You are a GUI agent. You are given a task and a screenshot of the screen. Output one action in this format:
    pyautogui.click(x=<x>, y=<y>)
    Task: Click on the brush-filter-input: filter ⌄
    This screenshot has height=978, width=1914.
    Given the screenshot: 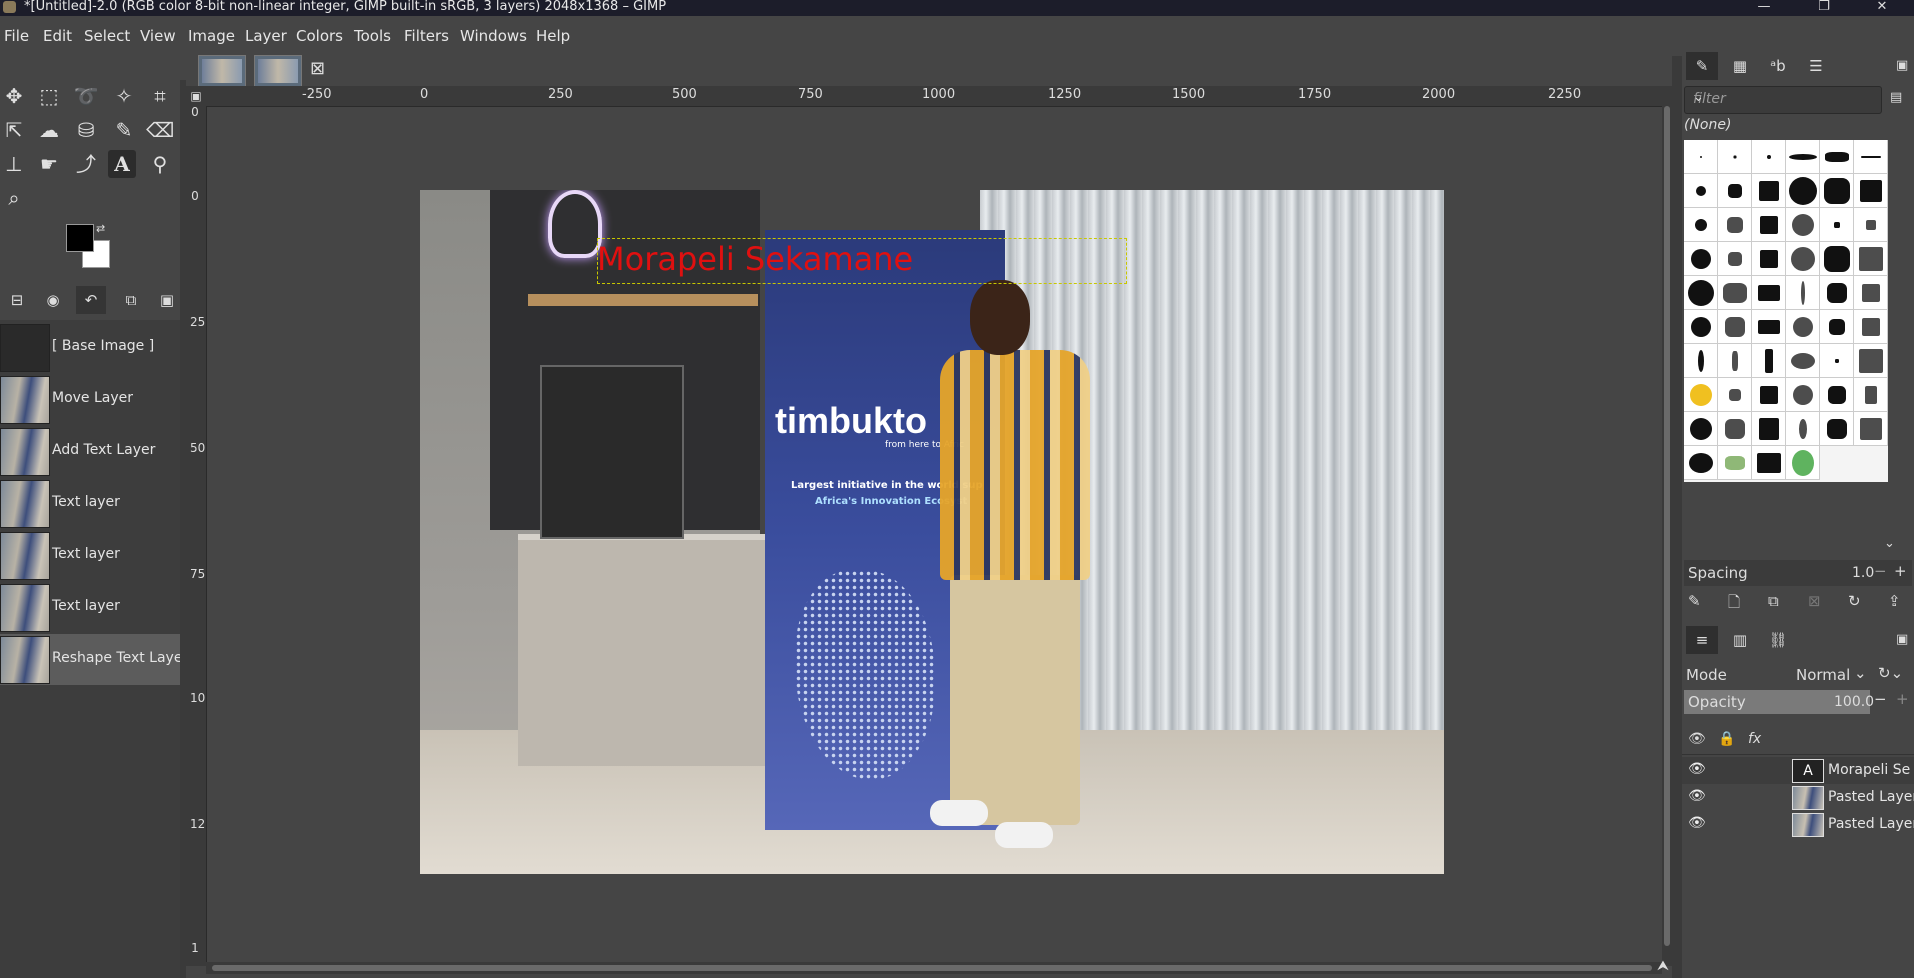 What is the action you would take?
    pyautogui.click(x=1783, y=100)
    